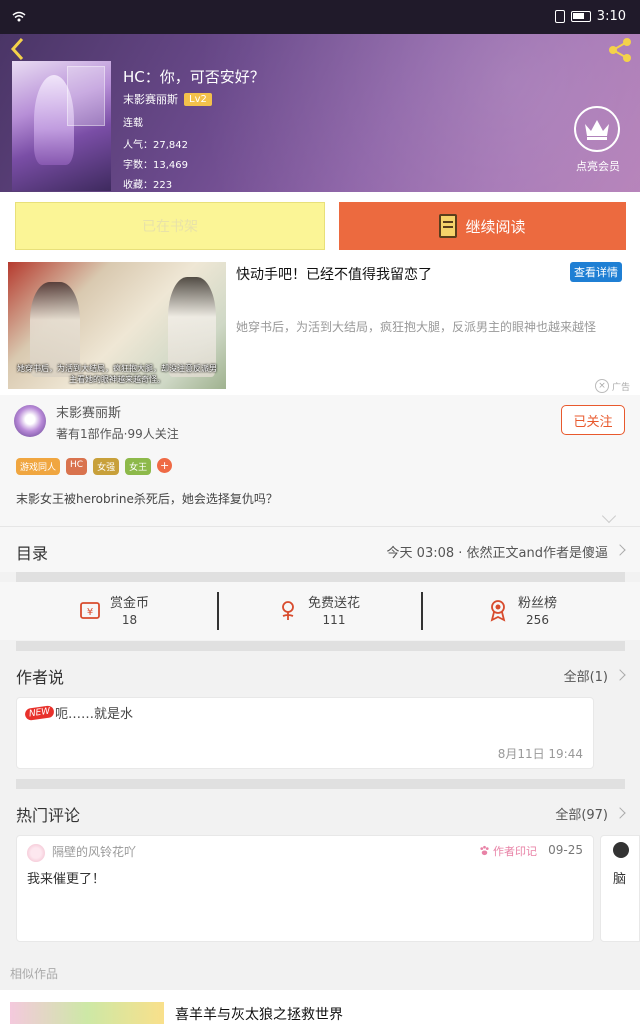 Image resolution: width=640 pixels, height=1024 pixels. I want to click on similar-work-item: 喜羊羊与灰太狼之拯救世界, so click(320, 1007).